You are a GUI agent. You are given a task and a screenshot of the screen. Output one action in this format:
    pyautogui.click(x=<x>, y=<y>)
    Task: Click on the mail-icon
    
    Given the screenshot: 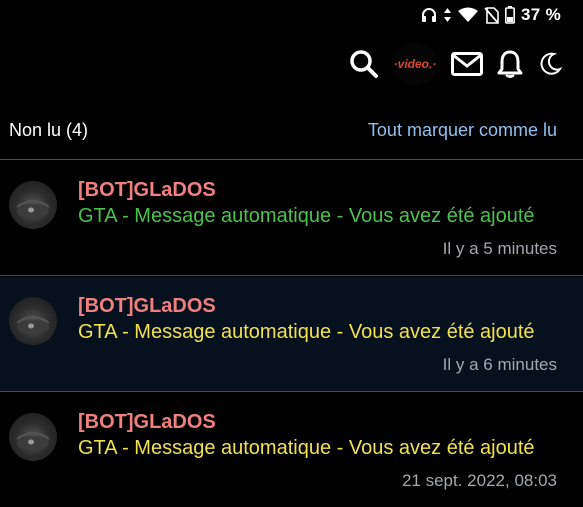 What is the action you would take?
    pyautogui.click(x=467, y=64)
    